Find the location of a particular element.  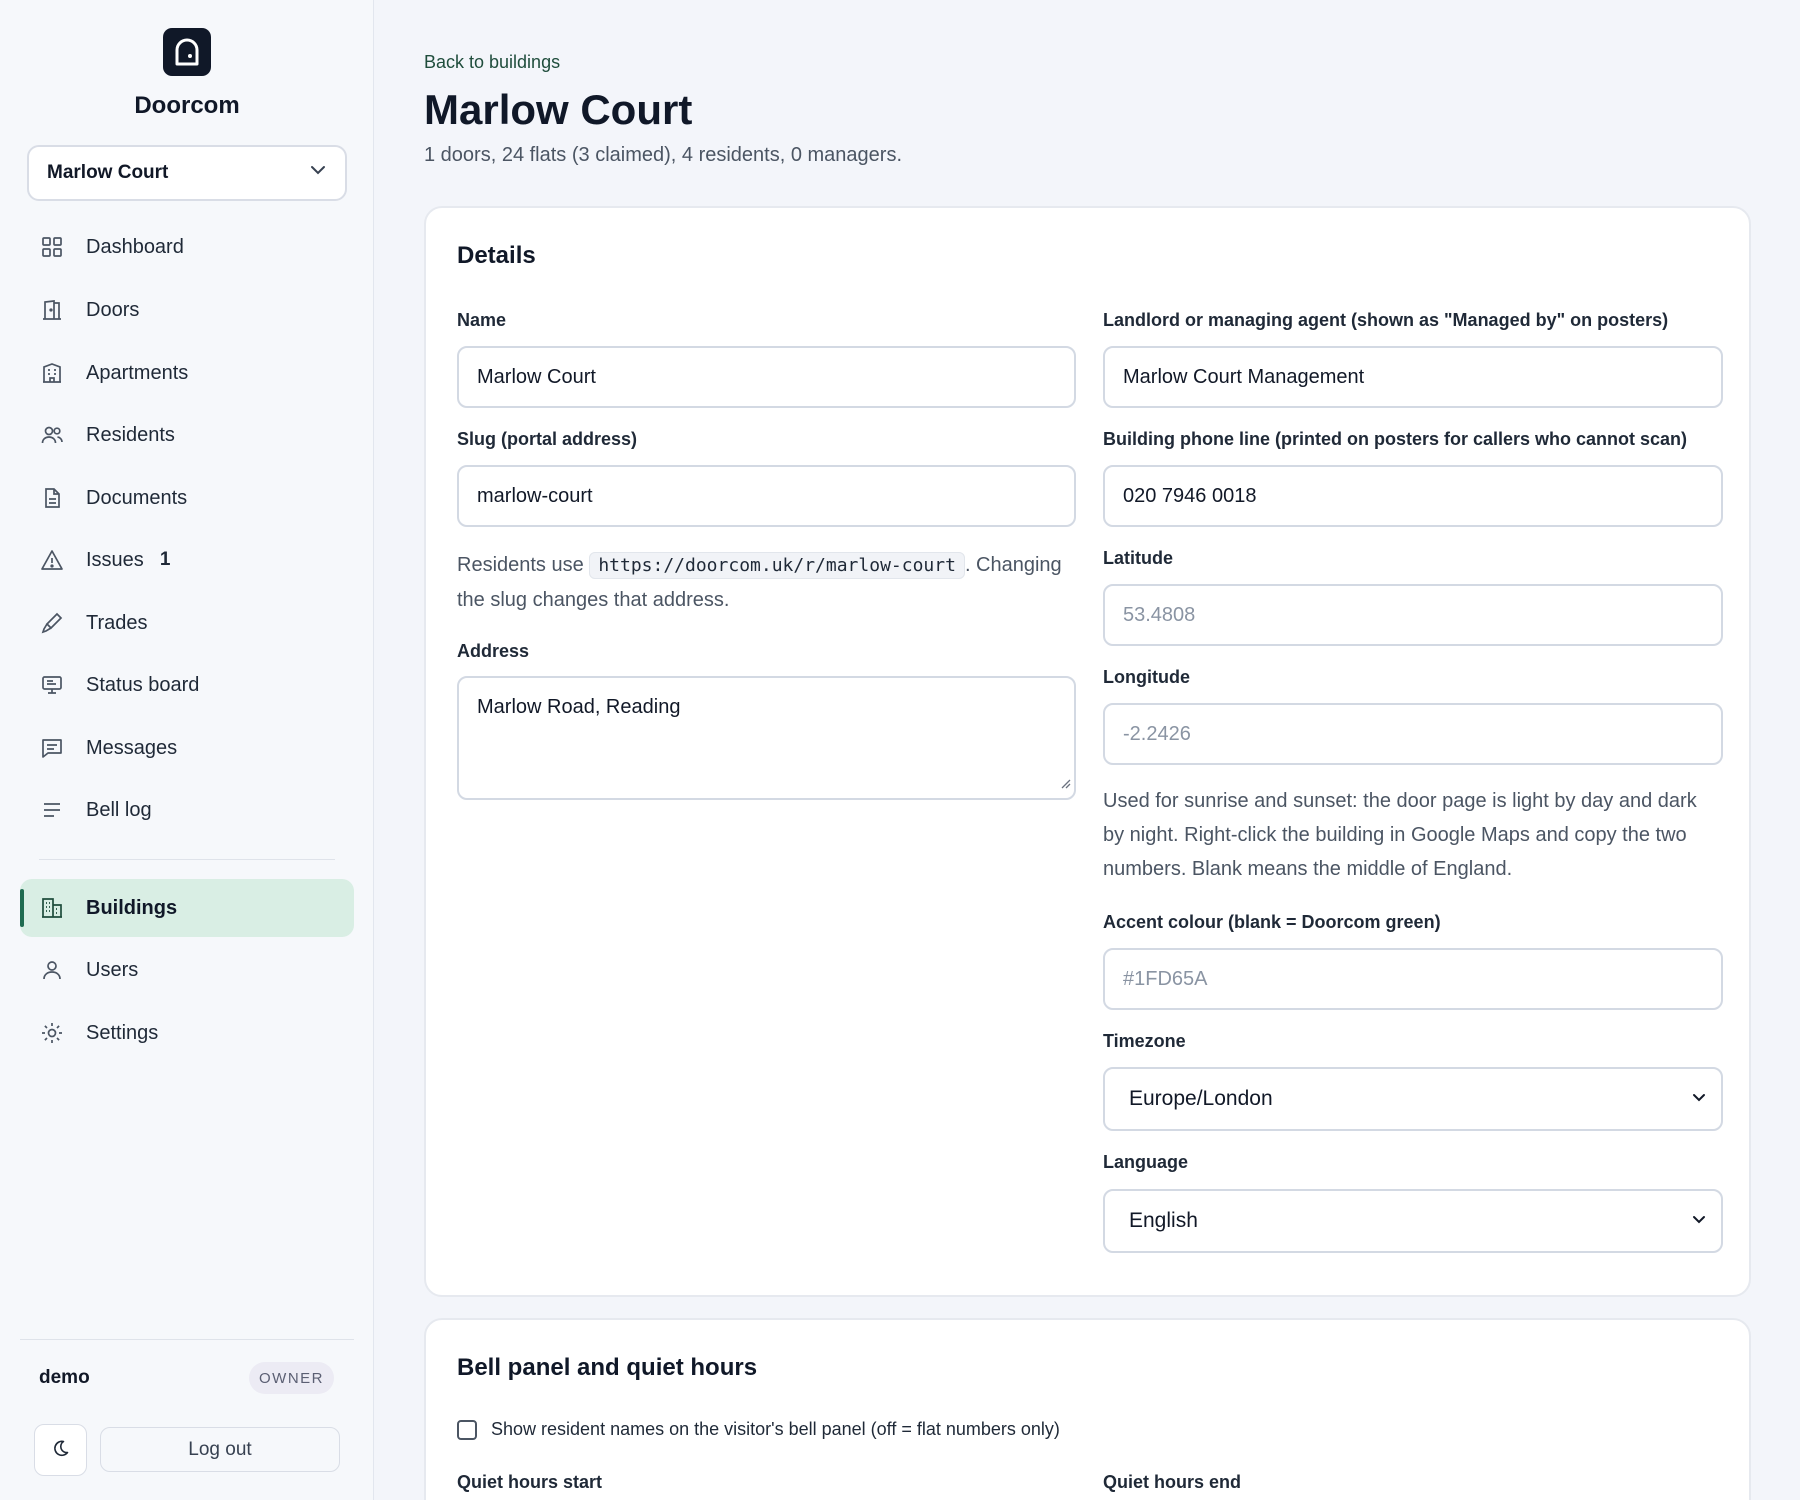

timezone-label: Timezone is located at coordinates (1144, 1041).